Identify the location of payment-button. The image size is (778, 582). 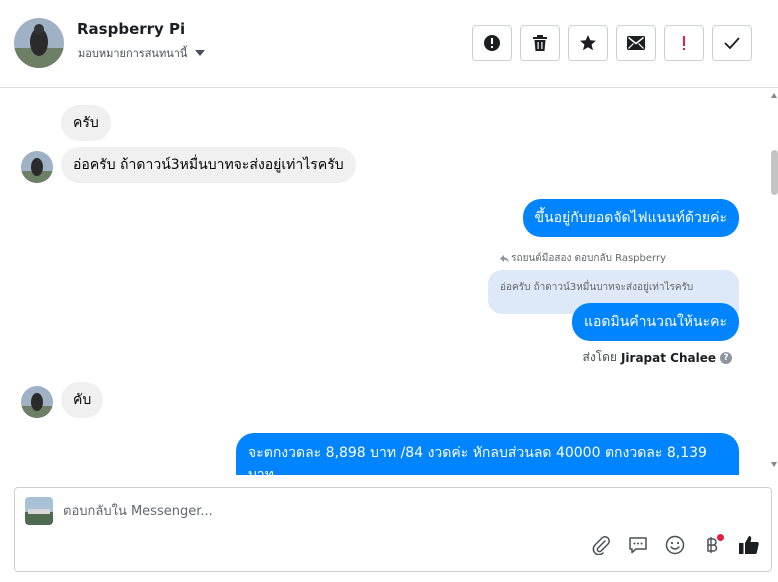
(712, 545).